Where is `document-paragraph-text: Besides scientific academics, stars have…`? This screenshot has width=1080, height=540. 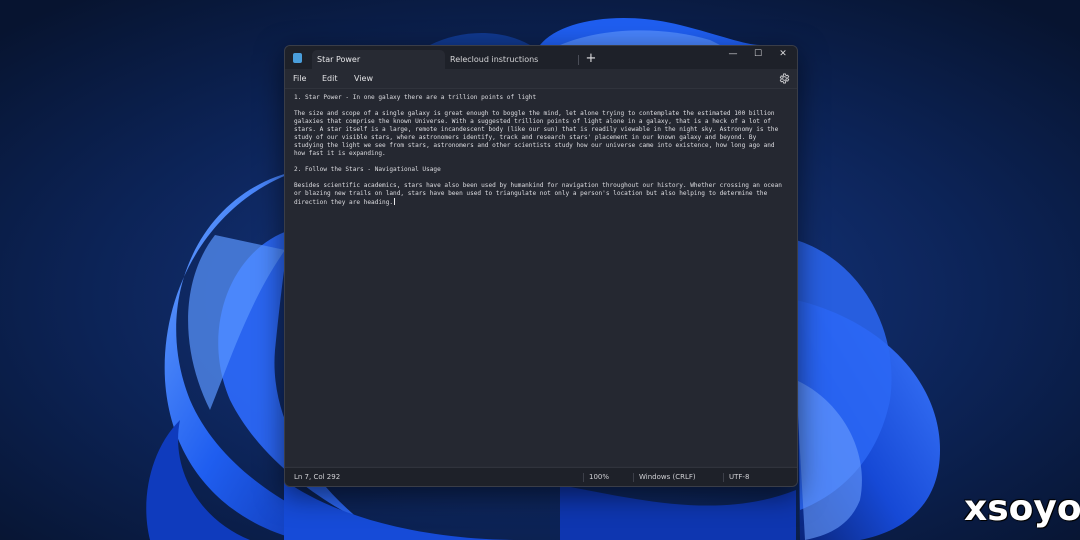 document-paragraph-text: Besides scientific academics, stars have… is located at coordinates (538, 194).